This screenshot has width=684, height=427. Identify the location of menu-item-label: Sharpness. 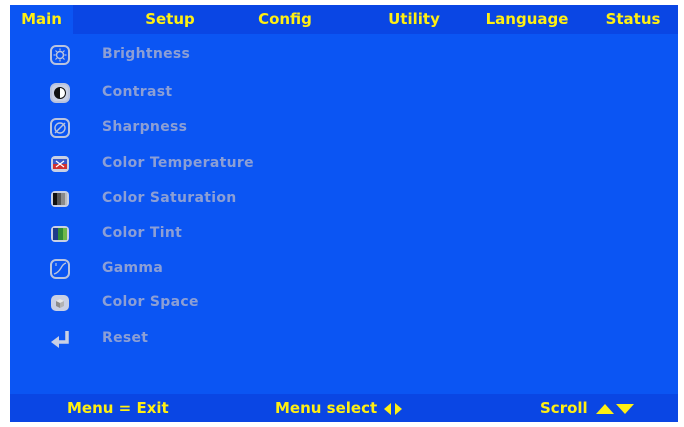
(145, 127).